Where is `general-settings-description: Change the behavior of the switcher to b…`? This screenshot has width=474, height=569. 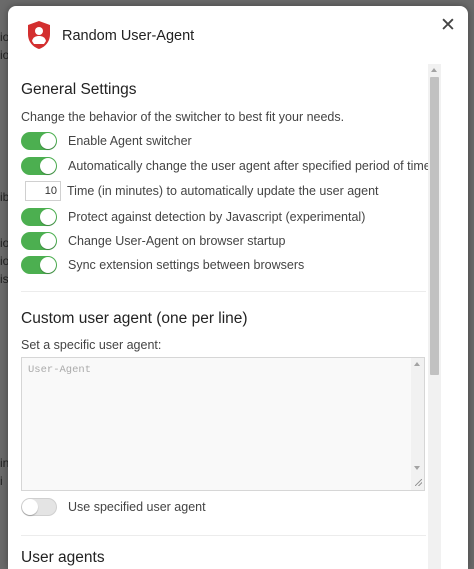
general-settings-description: Change the behavior of the switcher to b… is located at coordinates (183, 117).